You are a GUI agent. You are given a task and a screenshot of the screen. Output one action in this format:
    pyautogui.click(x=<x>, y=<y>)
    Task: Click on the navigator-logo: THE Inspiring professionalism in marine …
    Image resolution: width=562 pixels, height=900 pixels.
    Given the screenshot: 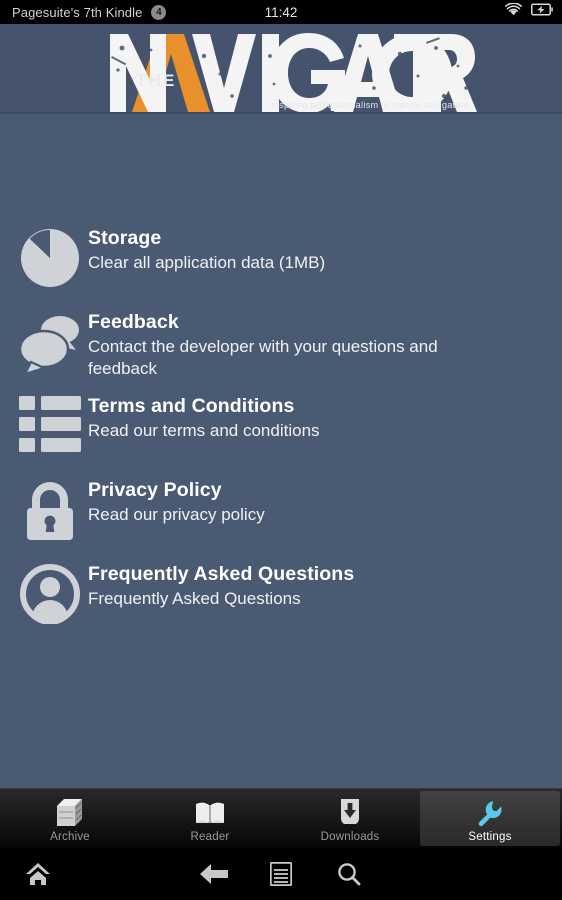 What is the action you would take?
    pyautogui.click(x=283, y=70)
    